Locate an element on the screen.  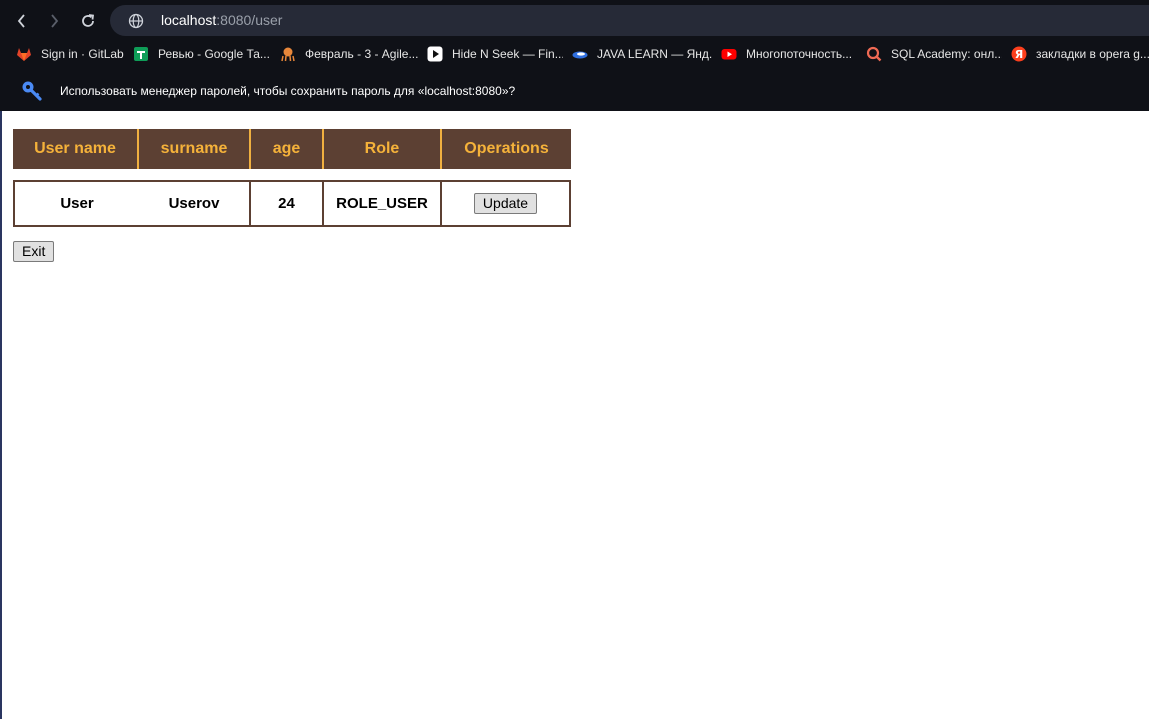
table-spacer is located at coordinates (292, 174).